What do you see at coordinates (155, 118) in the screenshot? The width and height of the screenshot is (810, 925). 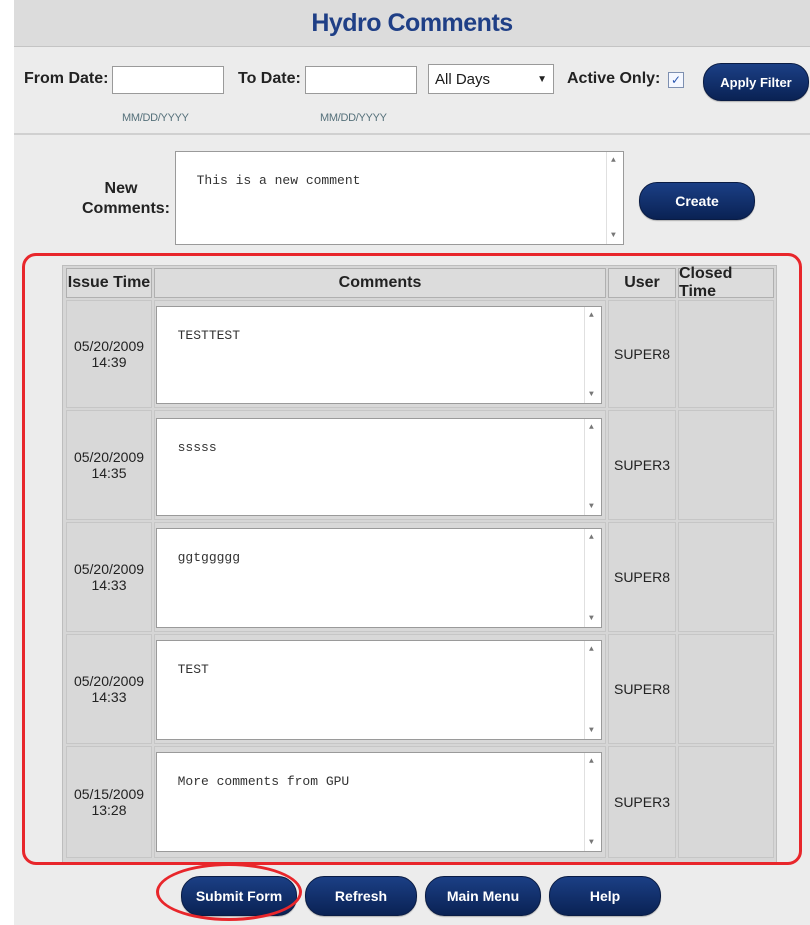 I see `from-date-hint: MM/DD/YYYY` at bounding box center [155, 118].